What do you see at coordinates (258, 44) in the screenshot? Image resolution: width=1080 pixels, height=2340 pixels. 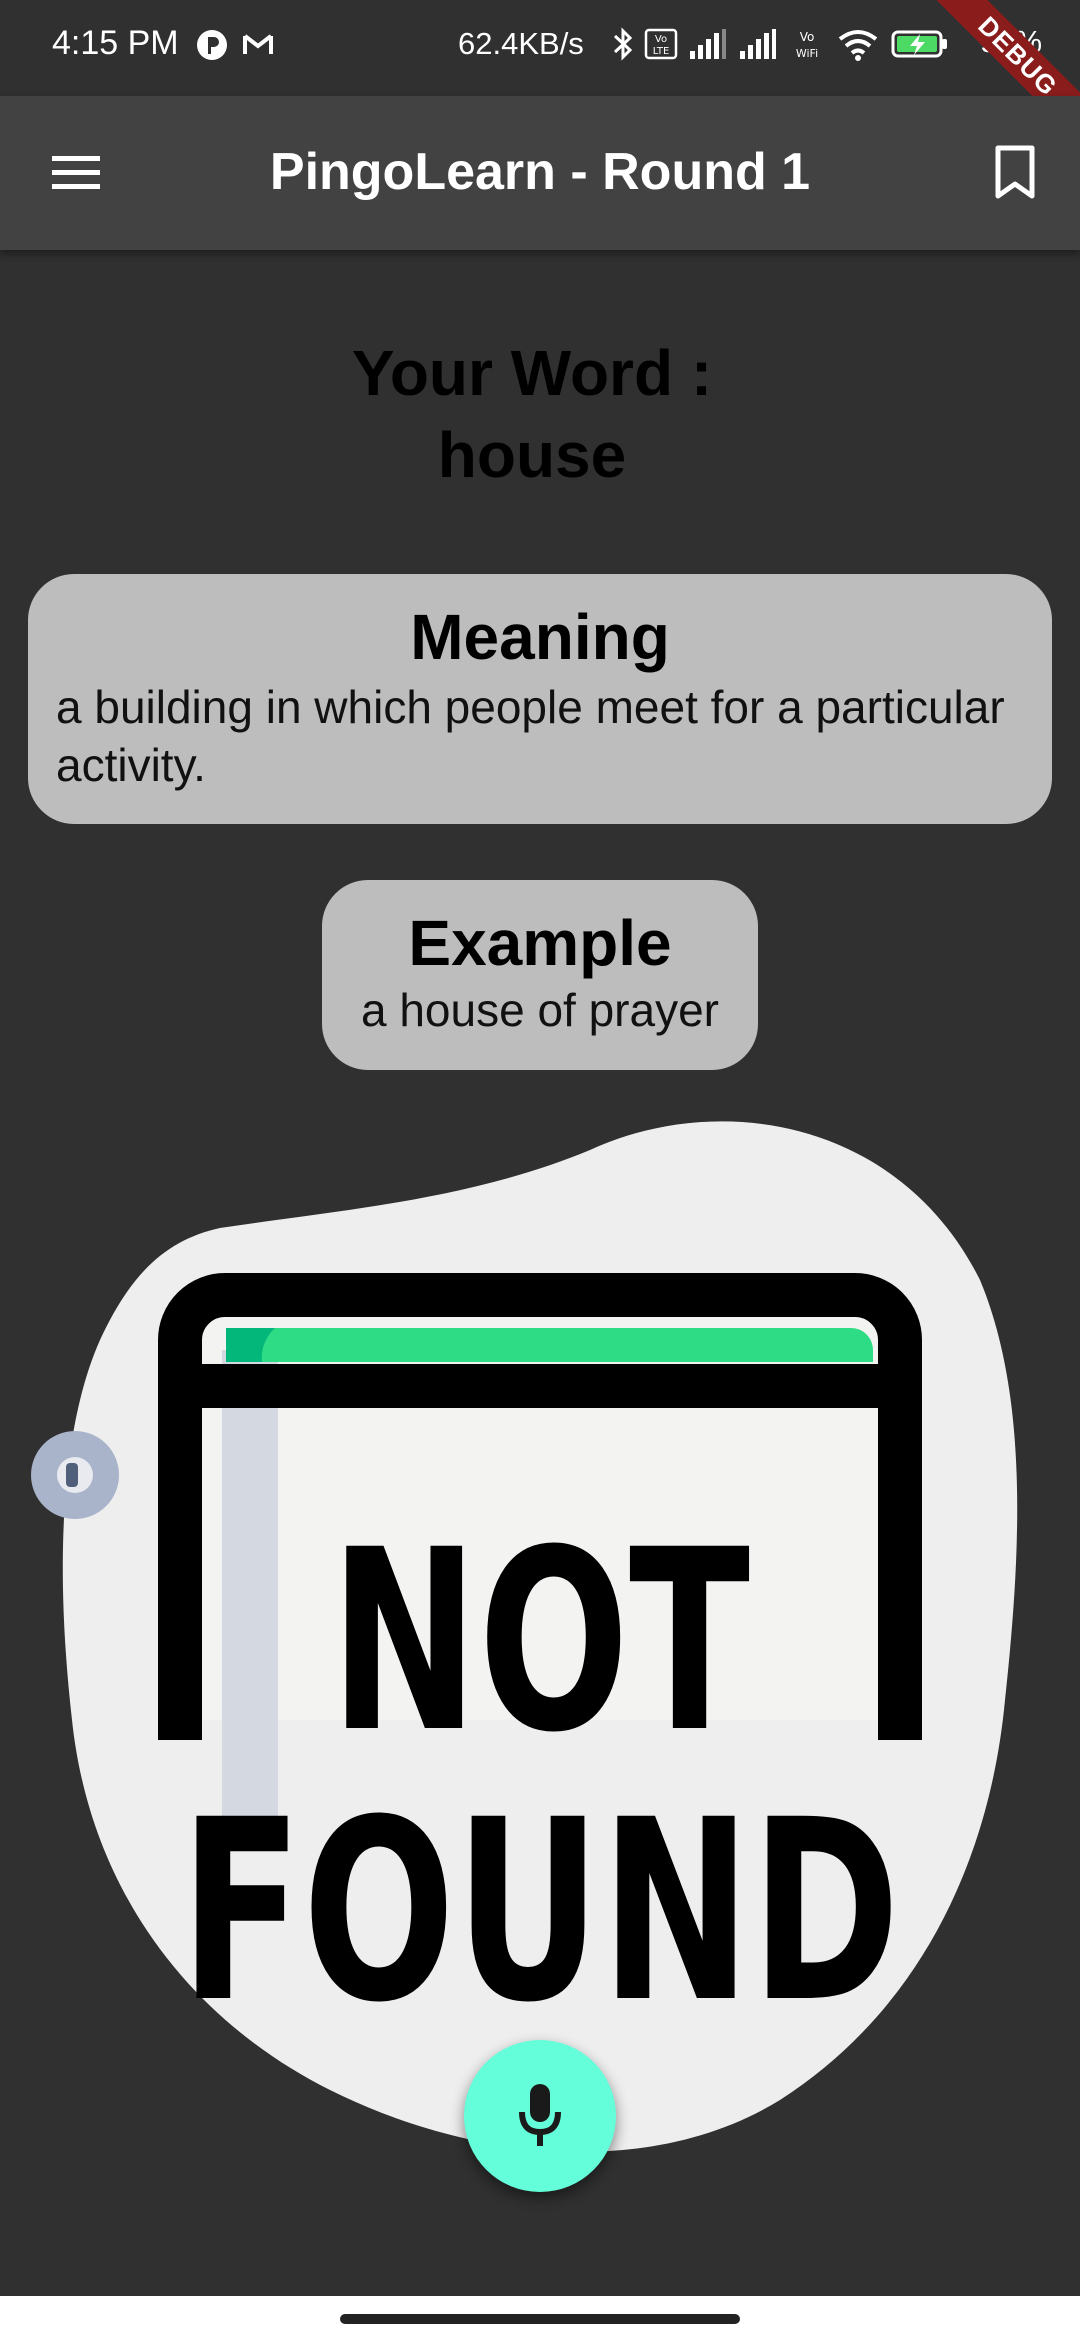 I see `gmail-icon` at bounding box center [258, 44].